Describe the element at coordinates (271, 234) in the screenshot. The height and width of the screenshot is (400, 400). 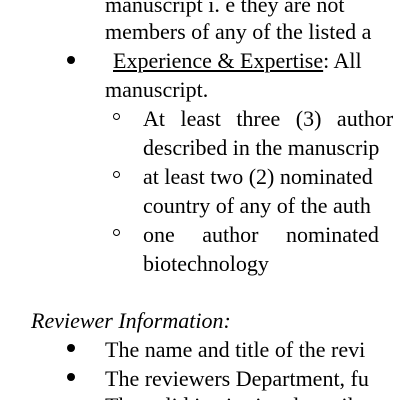
I see `sub-item-3-line-1: one author nominated n` at that location.